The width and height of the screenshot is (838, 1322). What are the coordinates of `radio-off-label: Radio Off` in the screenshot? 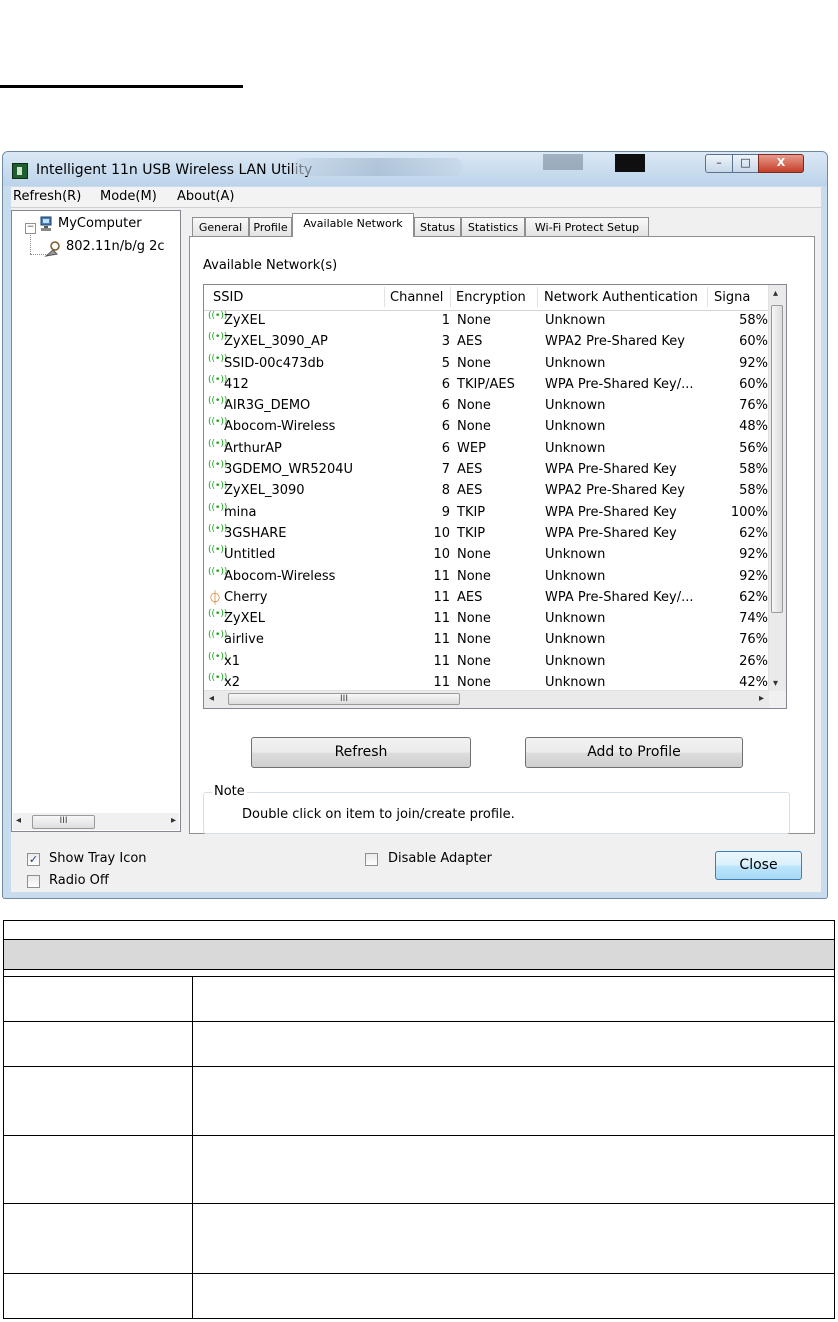 It's located at (79, 880).